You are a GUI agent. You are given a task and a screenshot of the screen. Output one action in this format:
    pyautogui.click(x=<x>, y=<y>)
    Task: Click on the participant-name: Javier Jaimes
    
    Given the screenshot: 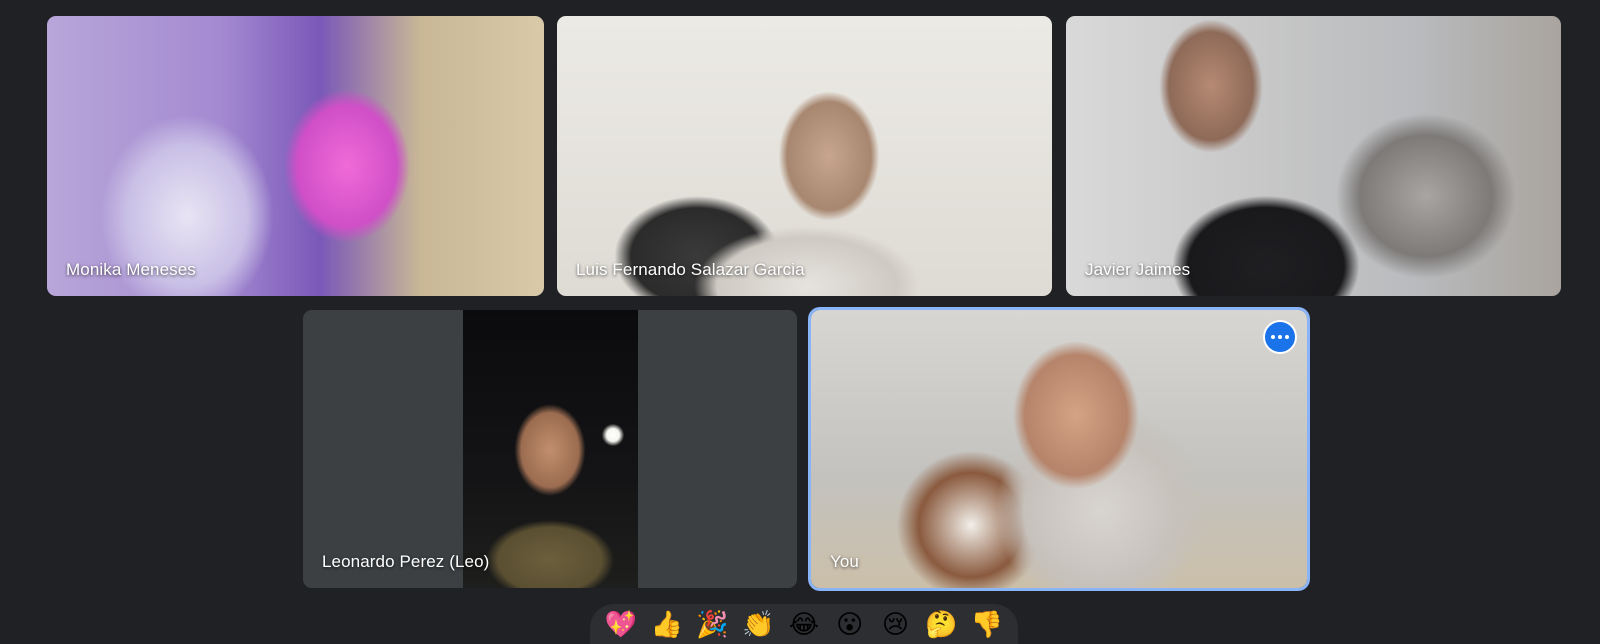 What is the action you would take?
    pyautogui.click(x=1138, y=269)
    